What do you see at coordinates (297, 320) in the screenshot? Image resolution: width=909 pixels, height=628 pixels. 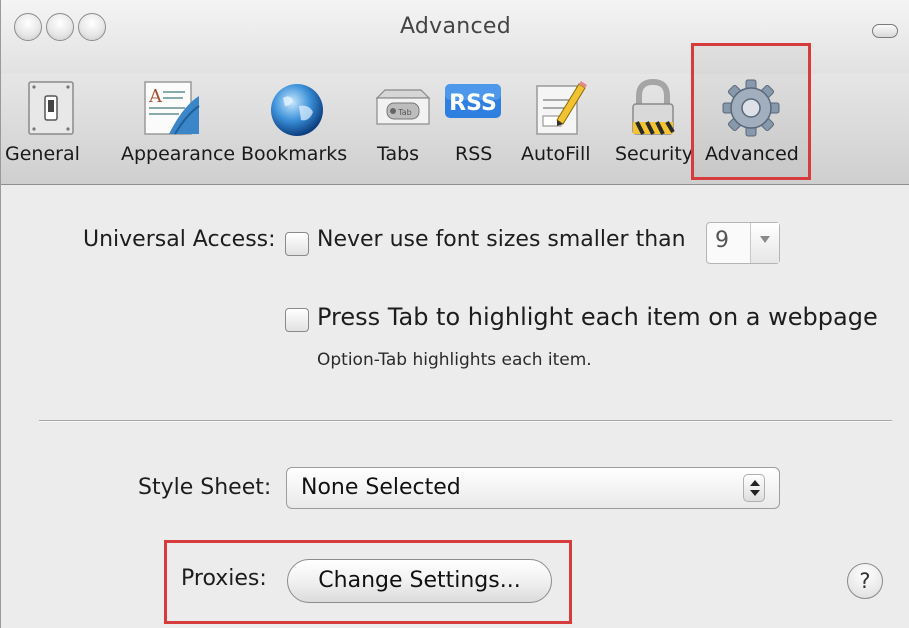 I see `tab-highlight-checkbox` at bounding box center [297, 320].